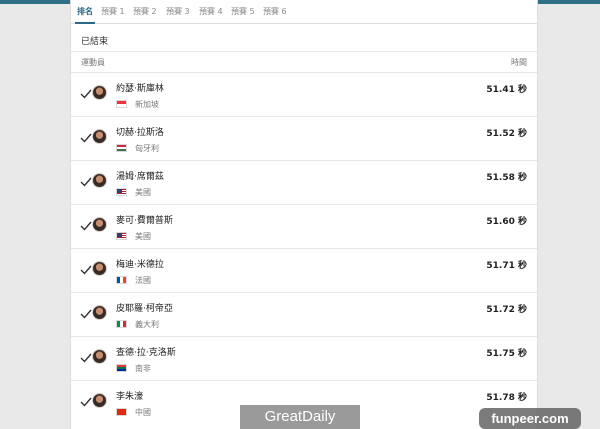 The width and height of the screenshot is (600, 429). Describe the element at coordinates (95, 42) in the screenshot. I see `event-status: 已結束` at that location.